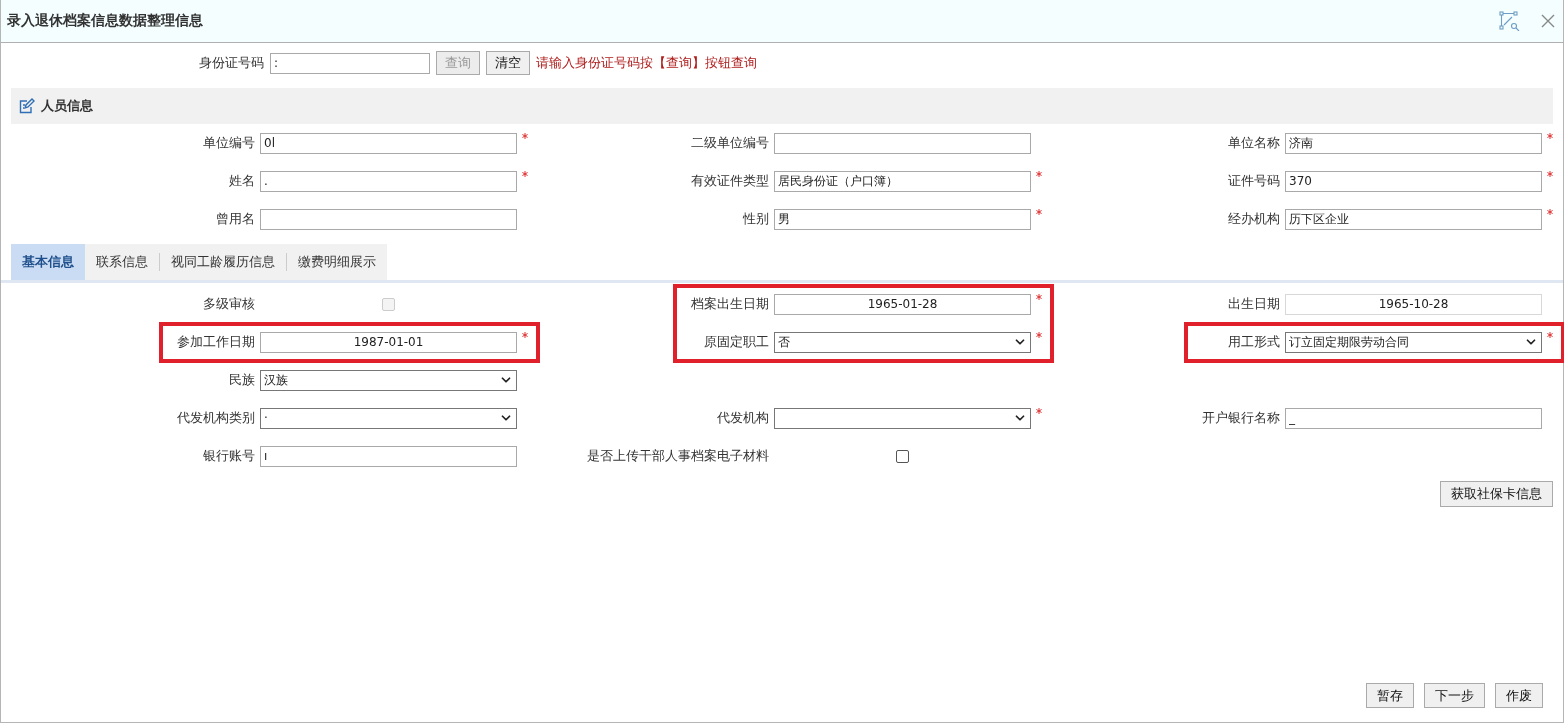 Image resolution: width=1564 pixels, height=725 pixels. Describe the element at coordinates (242, 380) in the screenshot. I see `field-label: 民族` at that location.